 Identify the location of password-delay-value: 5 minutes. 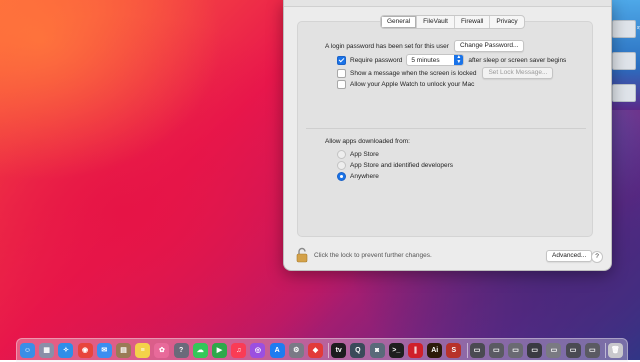
(425, 60).